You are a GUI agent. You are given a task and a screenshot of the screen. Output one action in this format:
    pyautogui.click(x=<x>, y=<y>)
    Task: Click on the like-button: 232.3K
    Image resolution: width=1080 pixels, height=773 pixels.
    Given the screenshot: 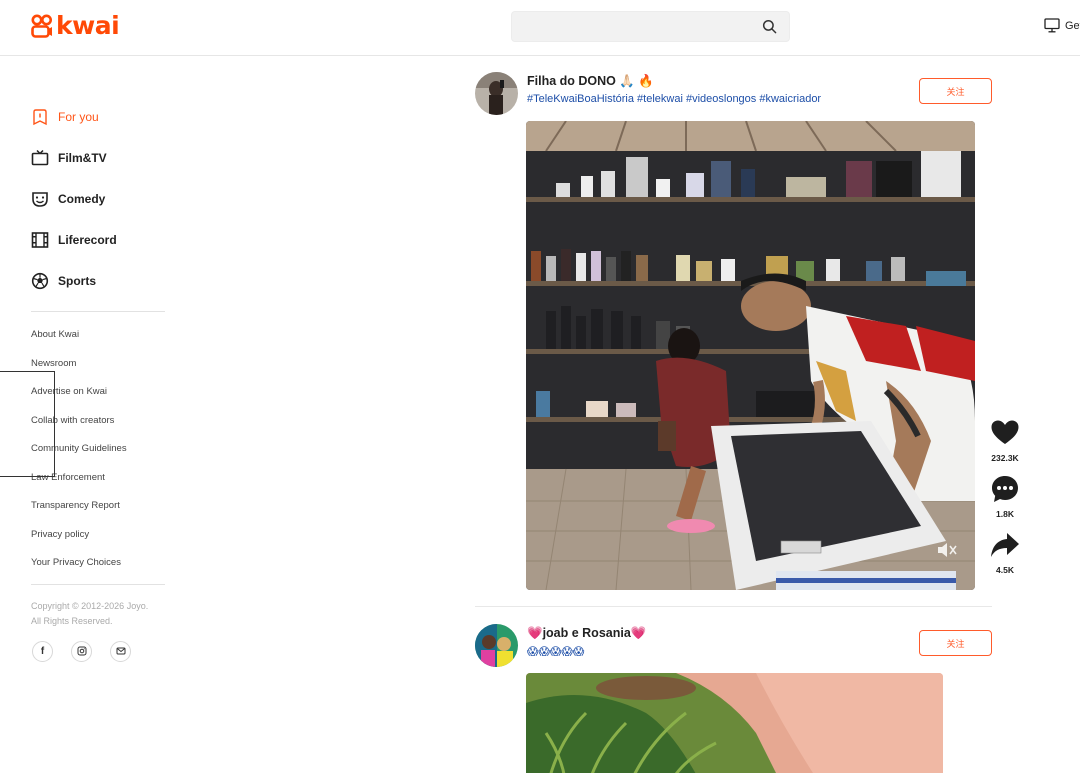 What is the action you would take?
    pyautogui.click(x=1005, y=440)
    